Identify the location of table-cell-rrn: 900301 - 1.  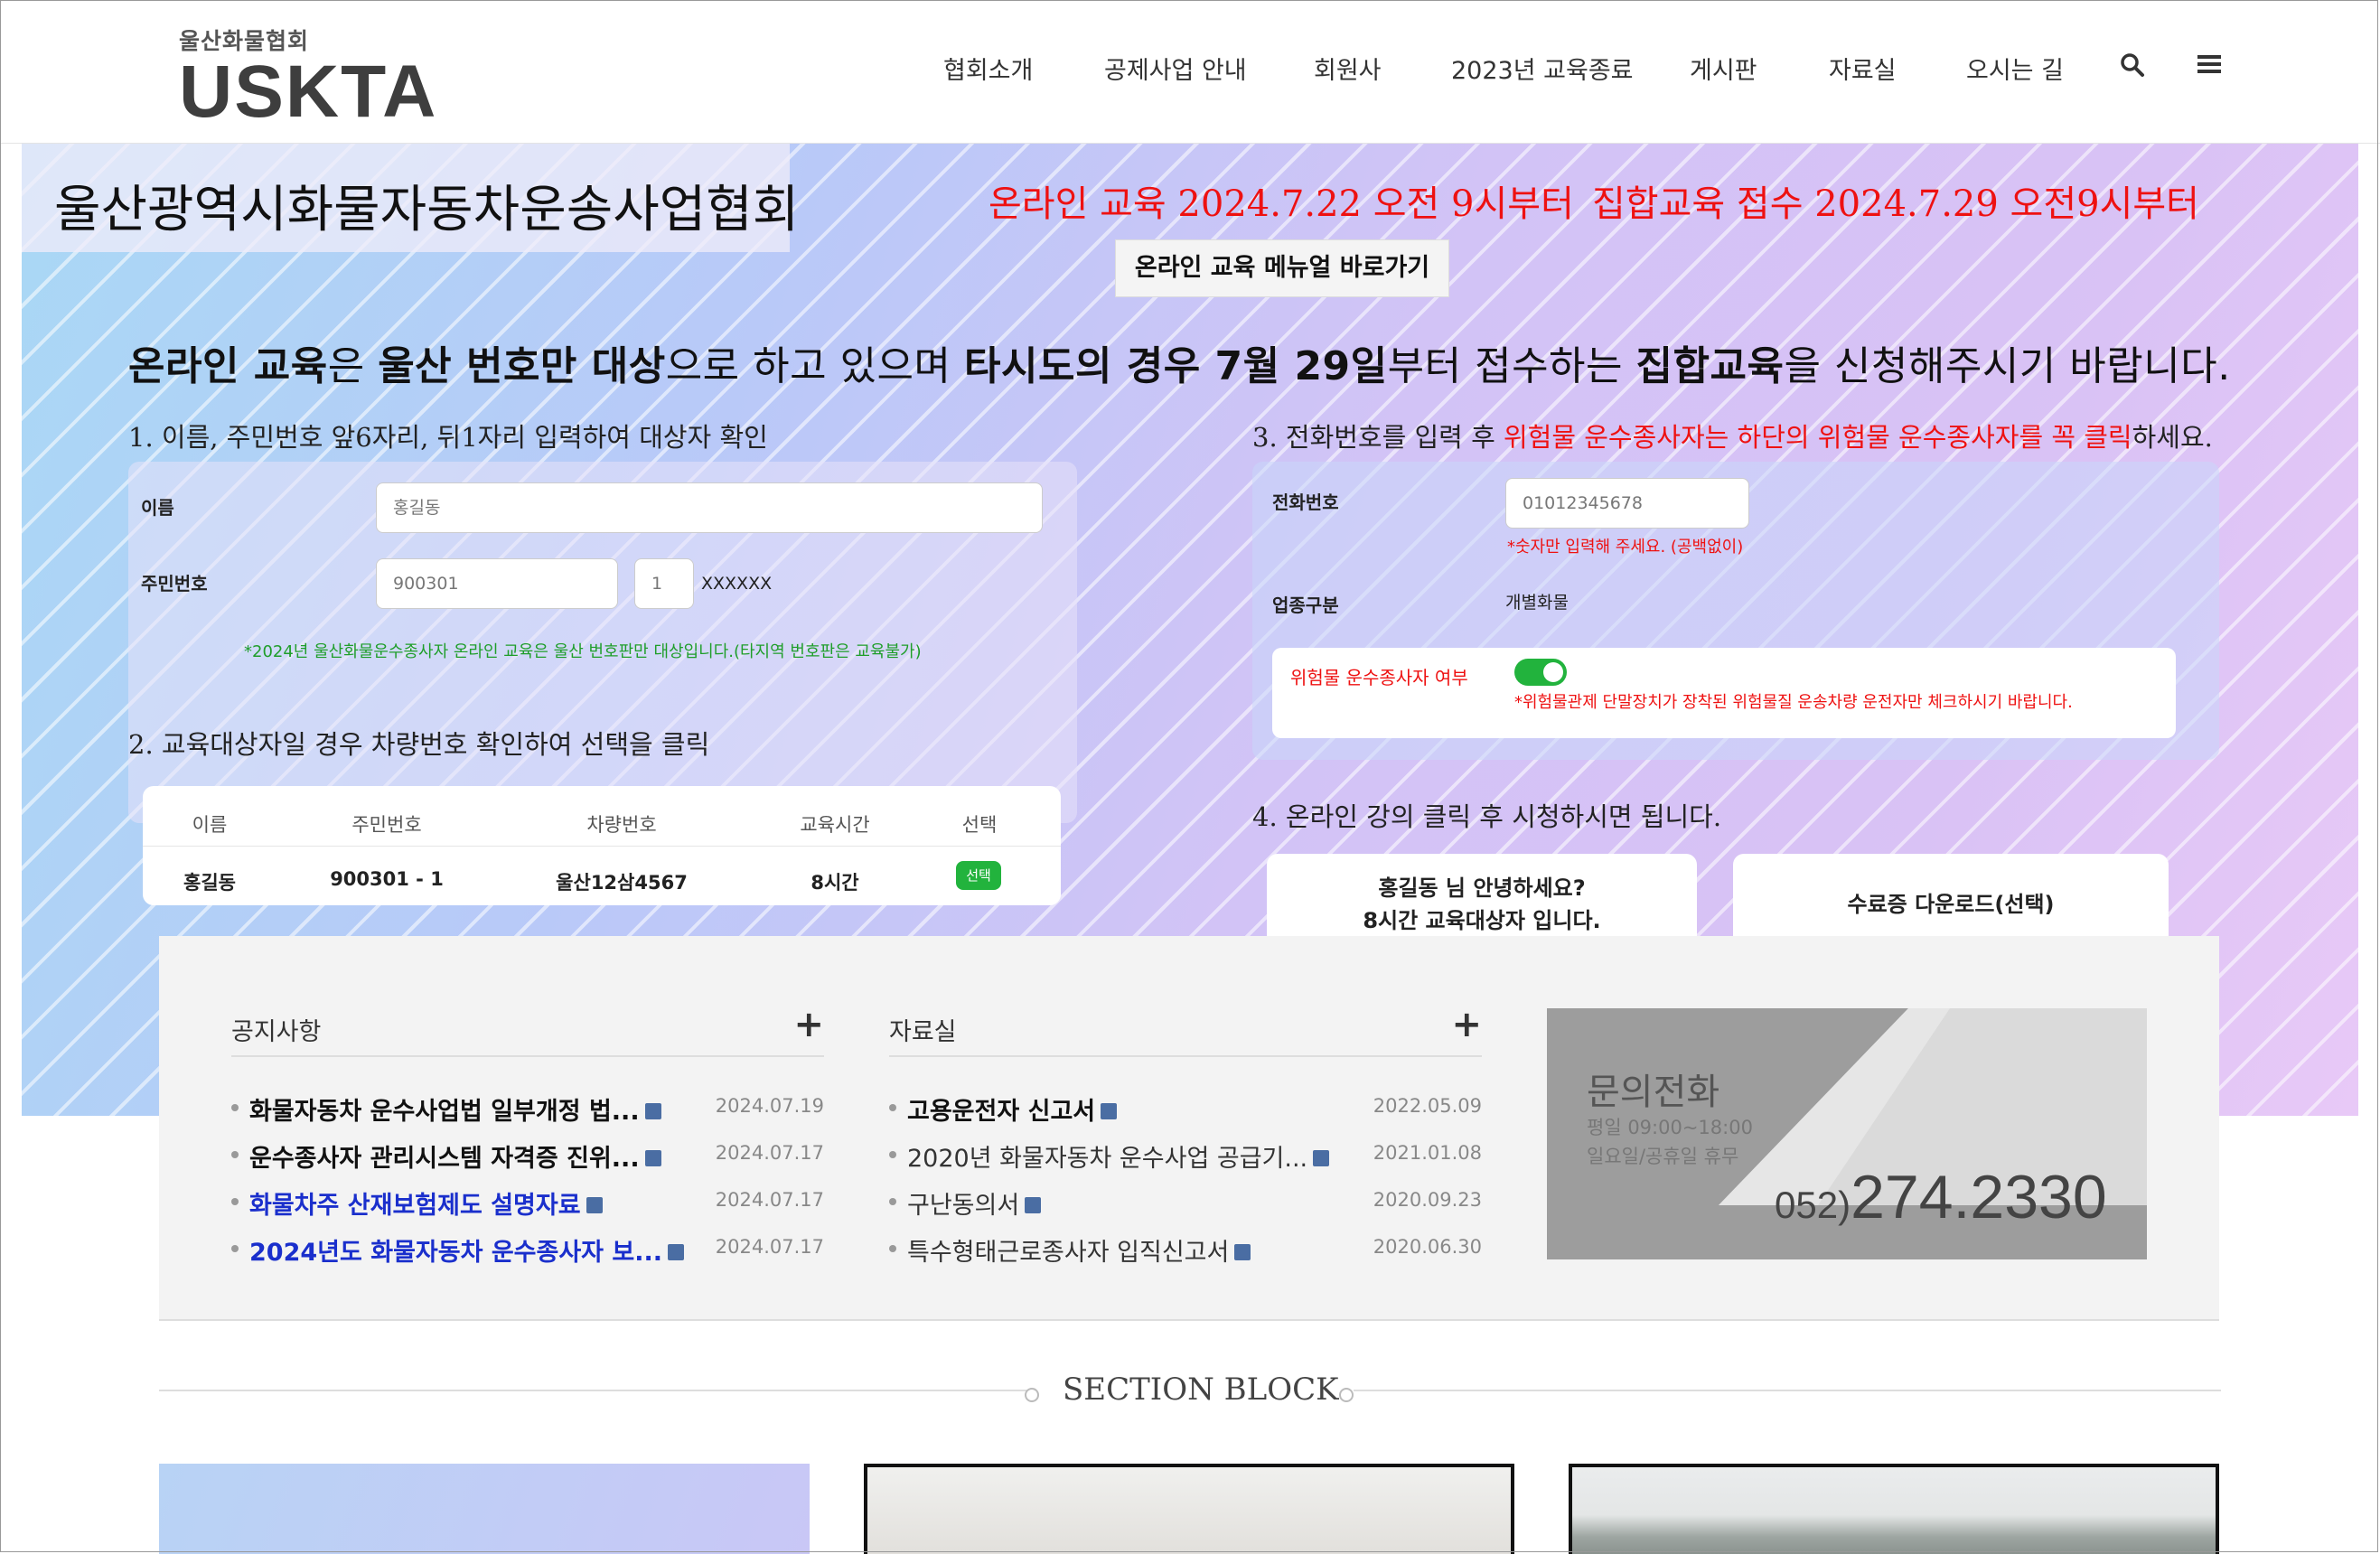
(387, 879).